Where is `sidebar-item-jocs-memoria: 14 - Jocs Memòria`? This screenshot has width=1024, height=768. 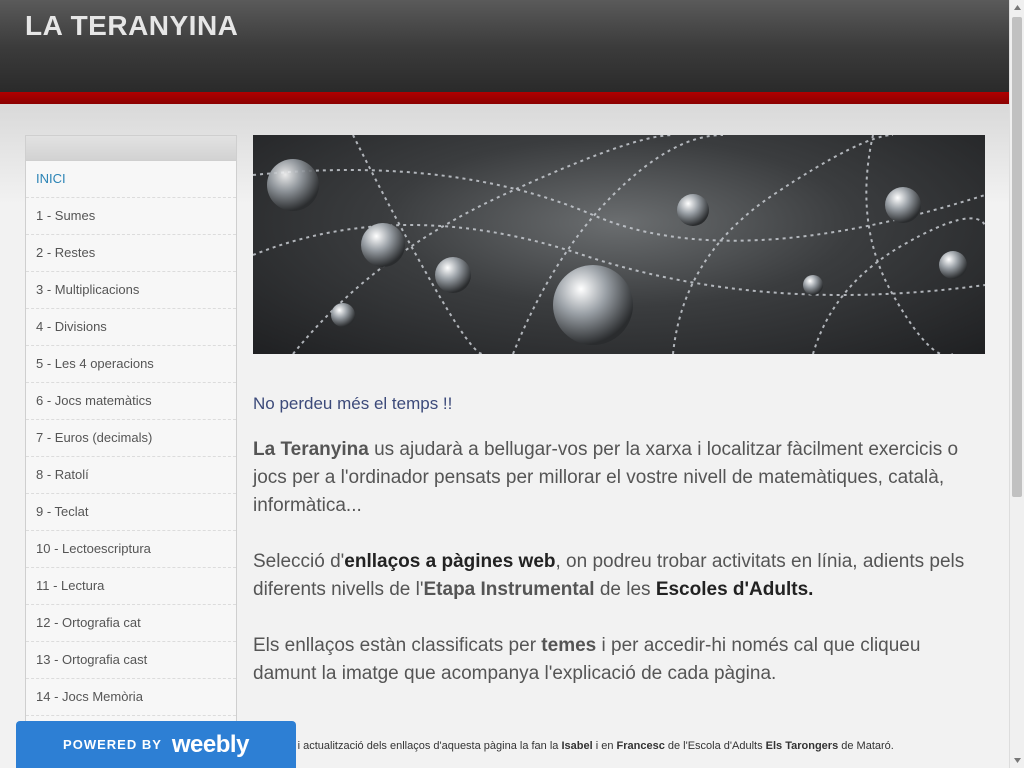
sidebar-item-jocs-memoria: 14 - Jocs Memòria is located at coordinates (131, 697).